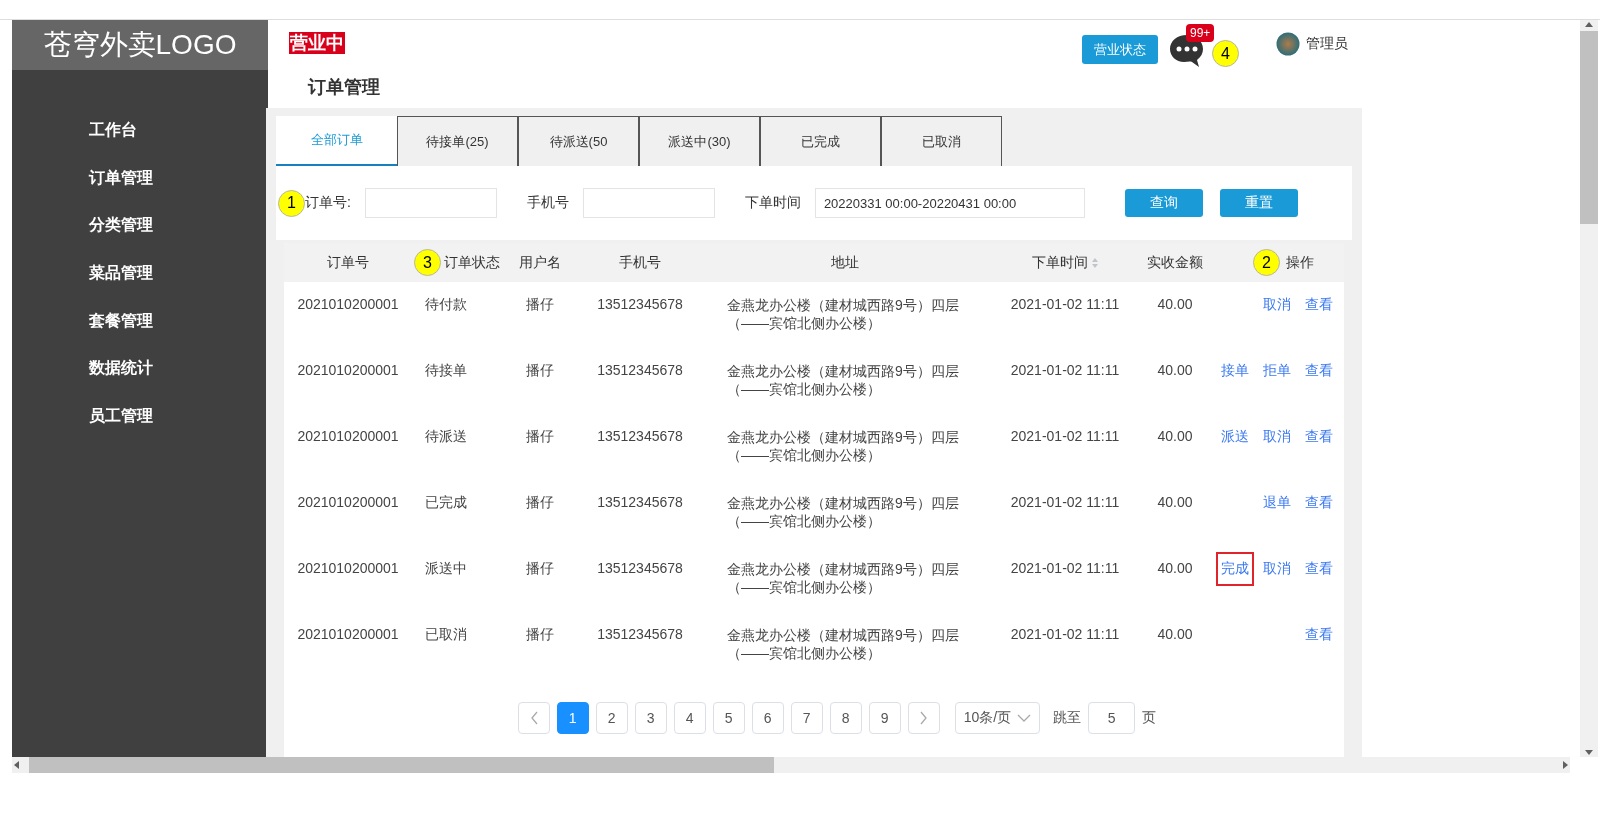  I want to click on jump-label: 跳至, so click(1067, 718).